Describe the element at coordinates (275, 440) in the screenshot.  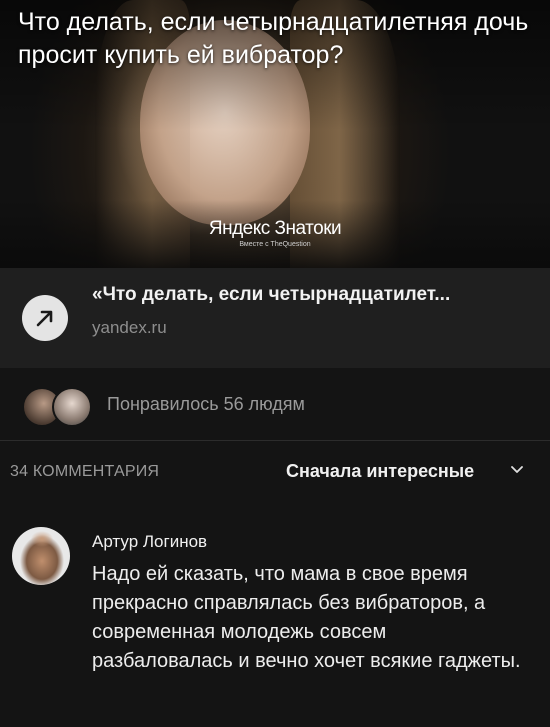
I see `divider` at that location.